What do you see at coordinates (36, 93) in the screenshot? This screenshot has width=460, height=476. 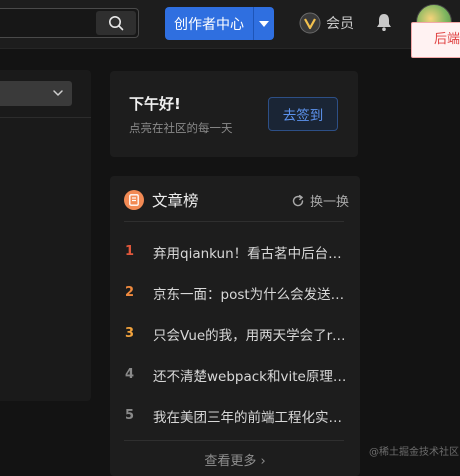 I see `filter-select` at bounding box center [36, 93].